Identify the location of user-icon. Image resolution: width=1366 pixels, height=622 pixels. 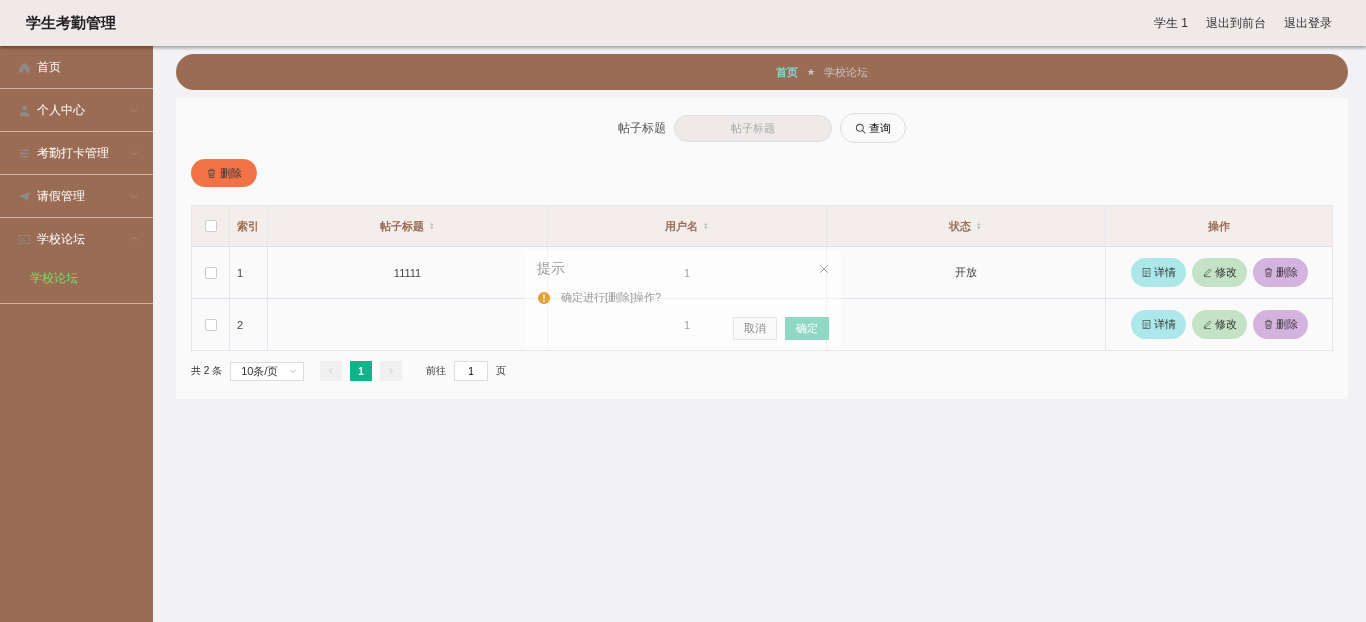
(24, 110).